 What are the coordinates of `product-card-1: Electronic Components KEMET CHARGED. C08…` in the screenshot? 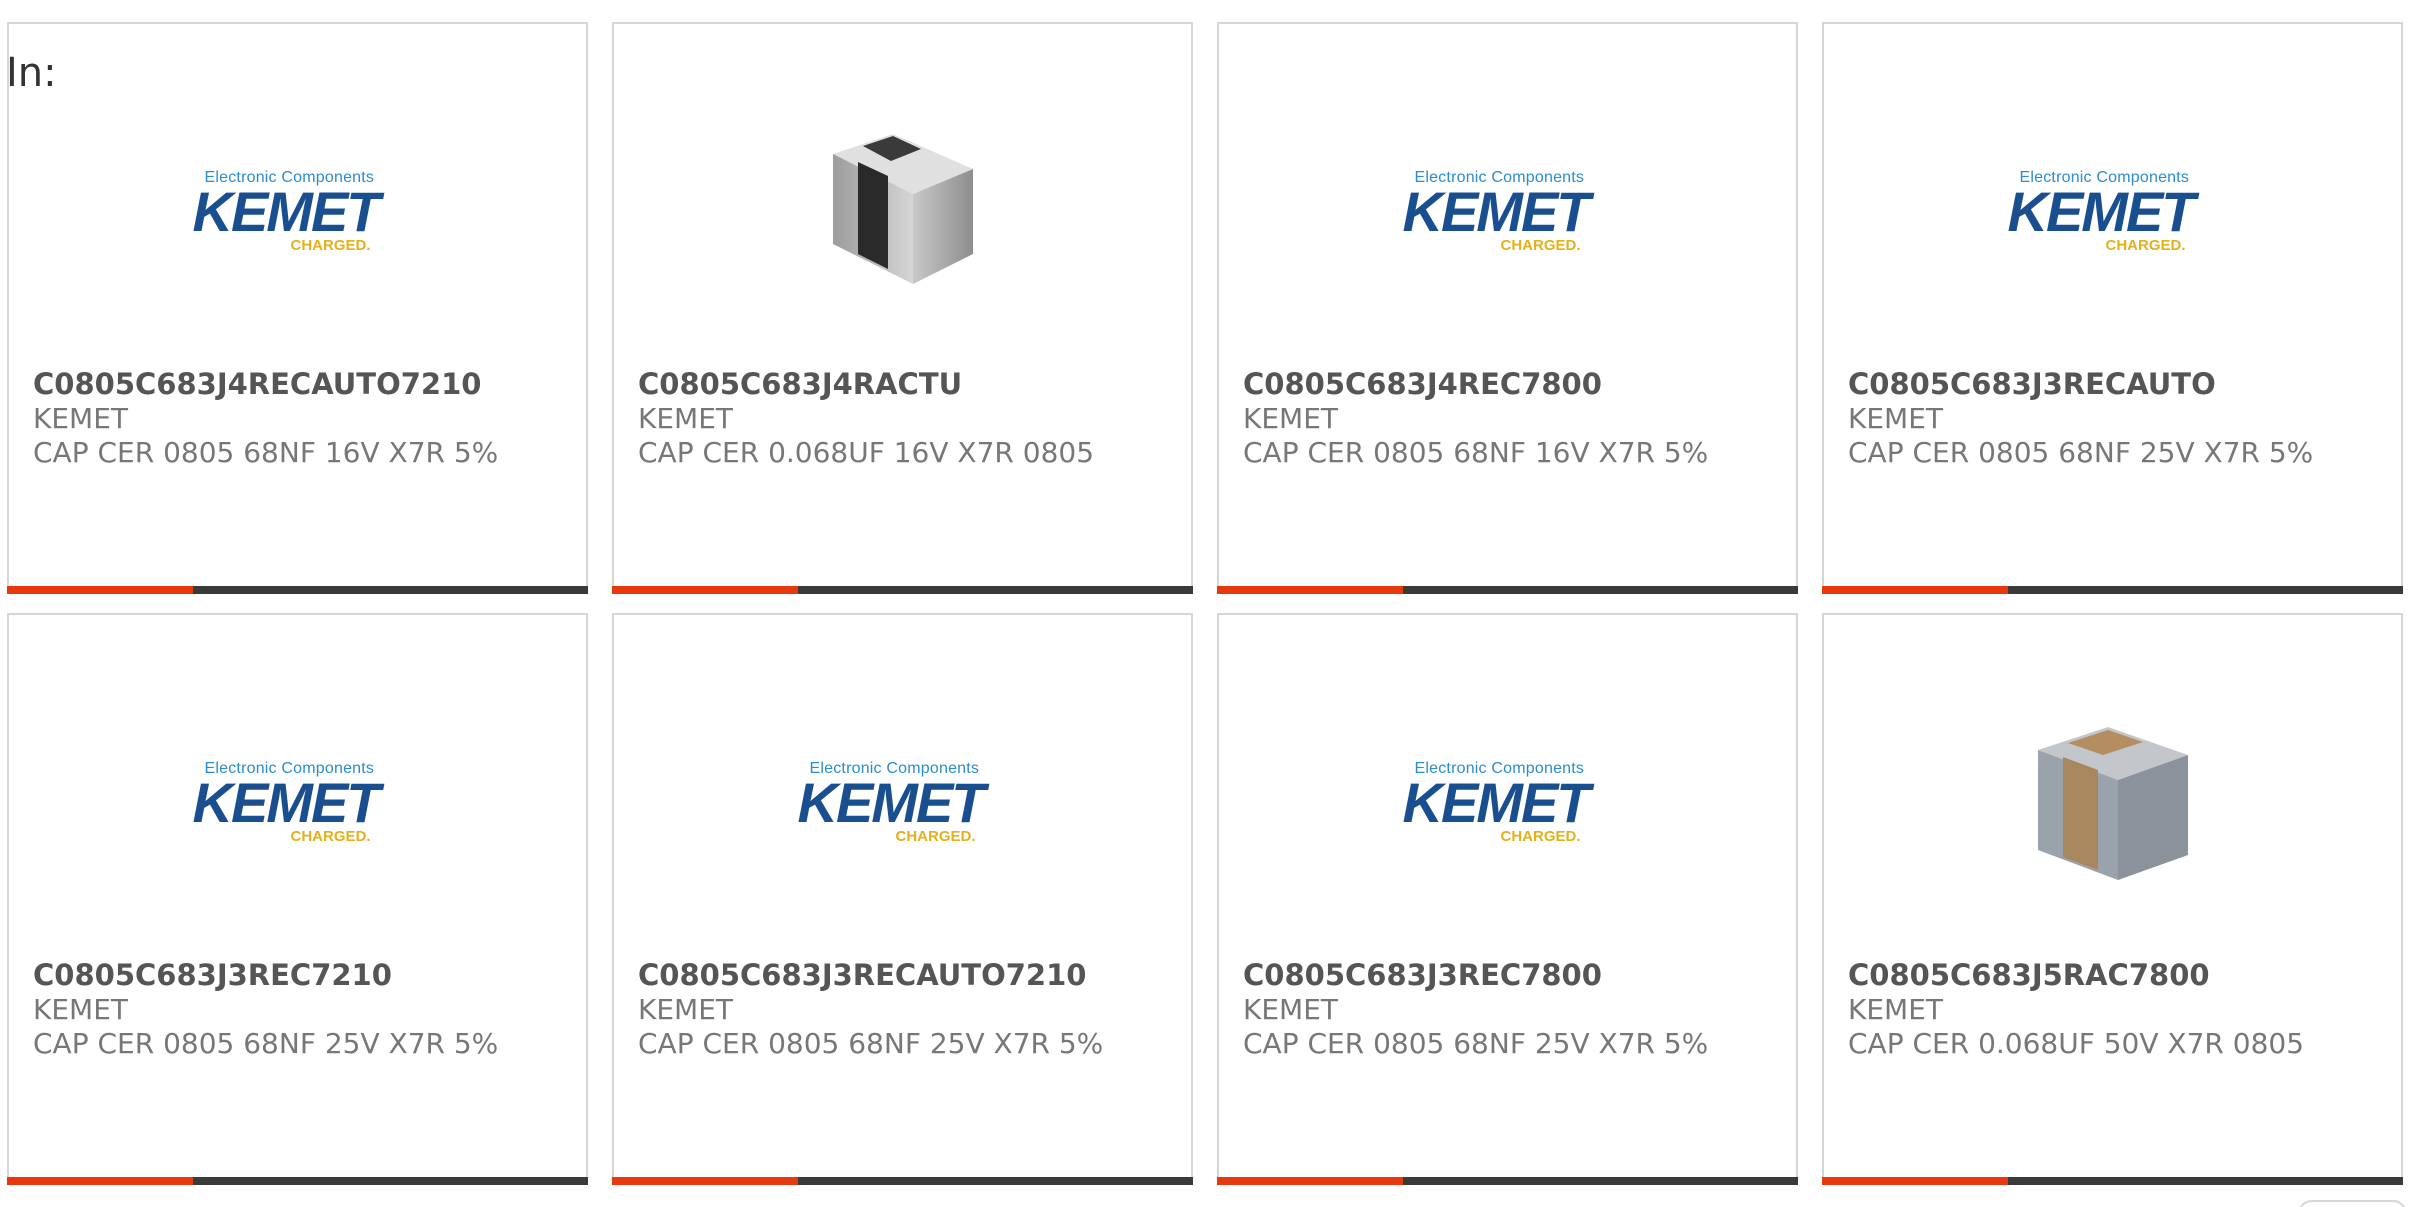 It's located at (297, 308).